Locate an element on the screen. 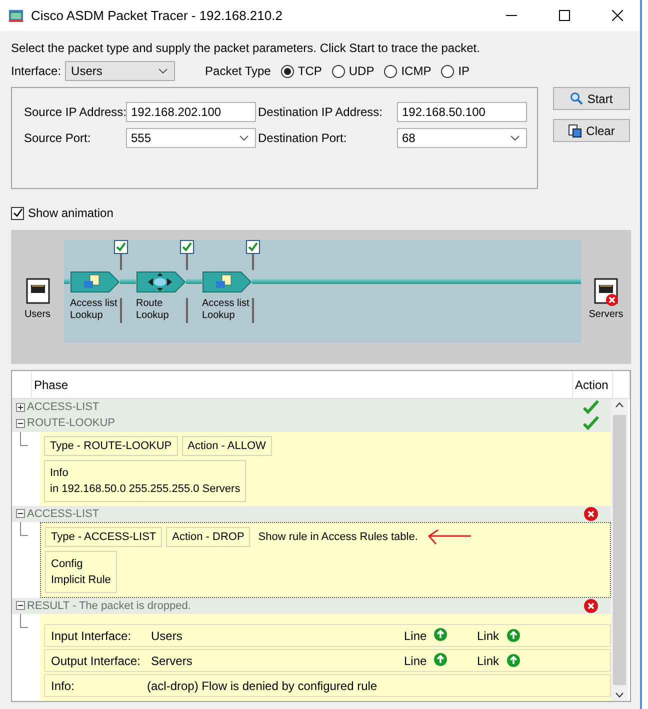  window-title: Cisco ASDM Packet Tracer - 192.168.210.2 is located at coordinates (157, 15).